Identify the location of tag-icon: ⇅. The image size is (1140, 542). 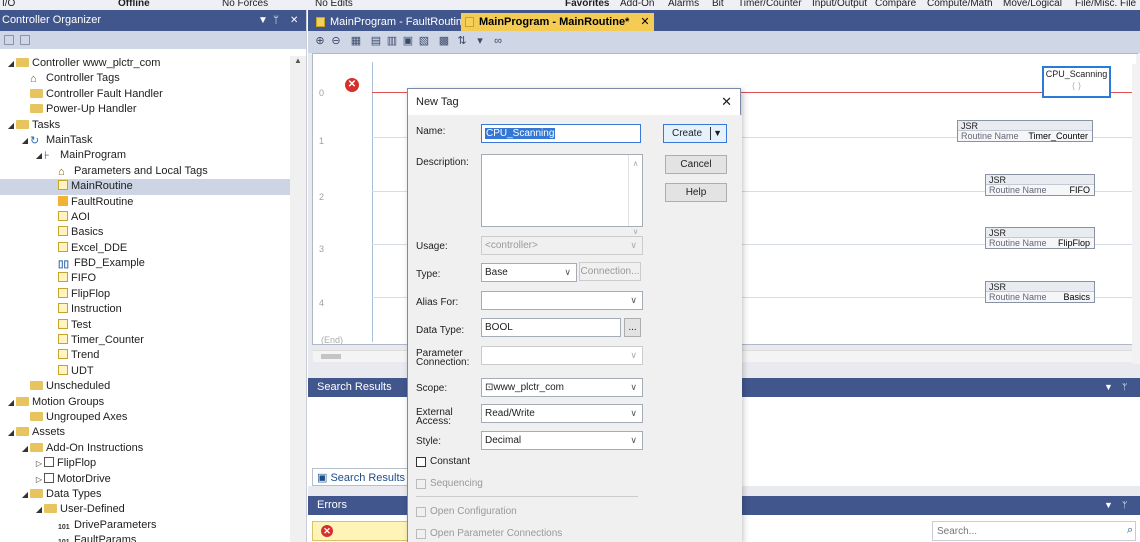
(462, 41).